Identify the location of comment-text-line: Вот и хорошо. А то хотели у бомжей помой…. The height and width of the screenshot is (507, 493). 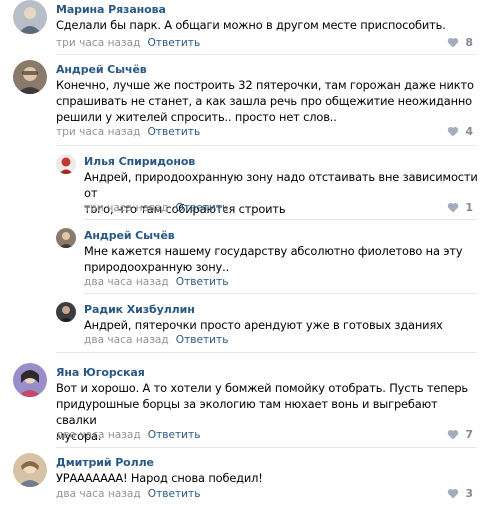
(262, 388).